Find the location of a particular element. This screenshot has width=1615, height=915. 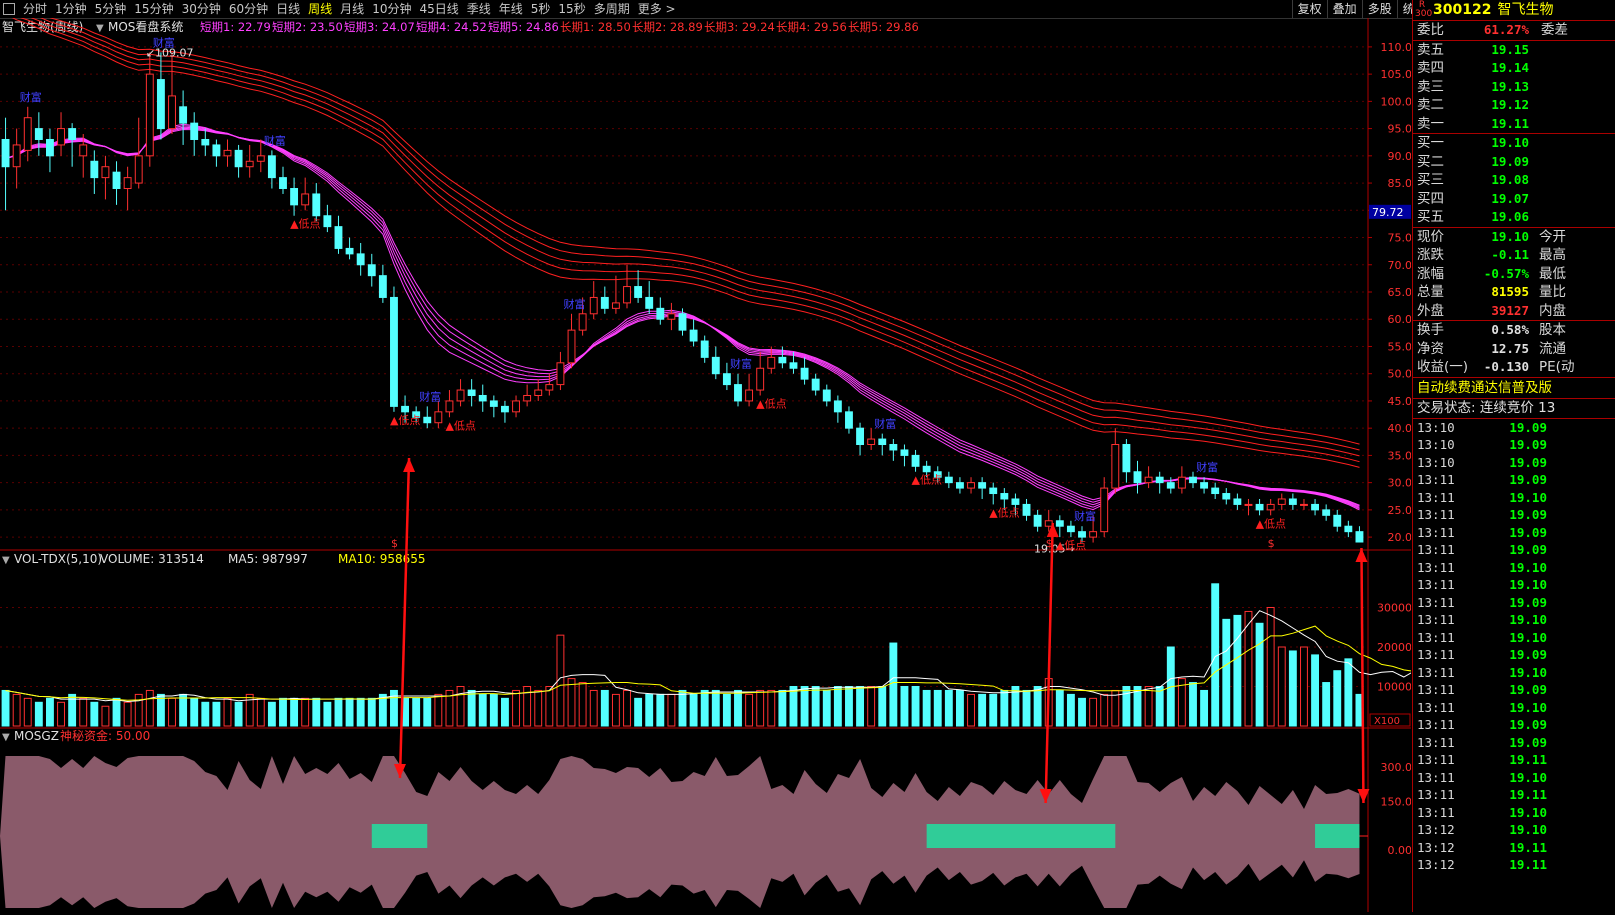

period-tab: 周线 is located at coordinates (320, 9).